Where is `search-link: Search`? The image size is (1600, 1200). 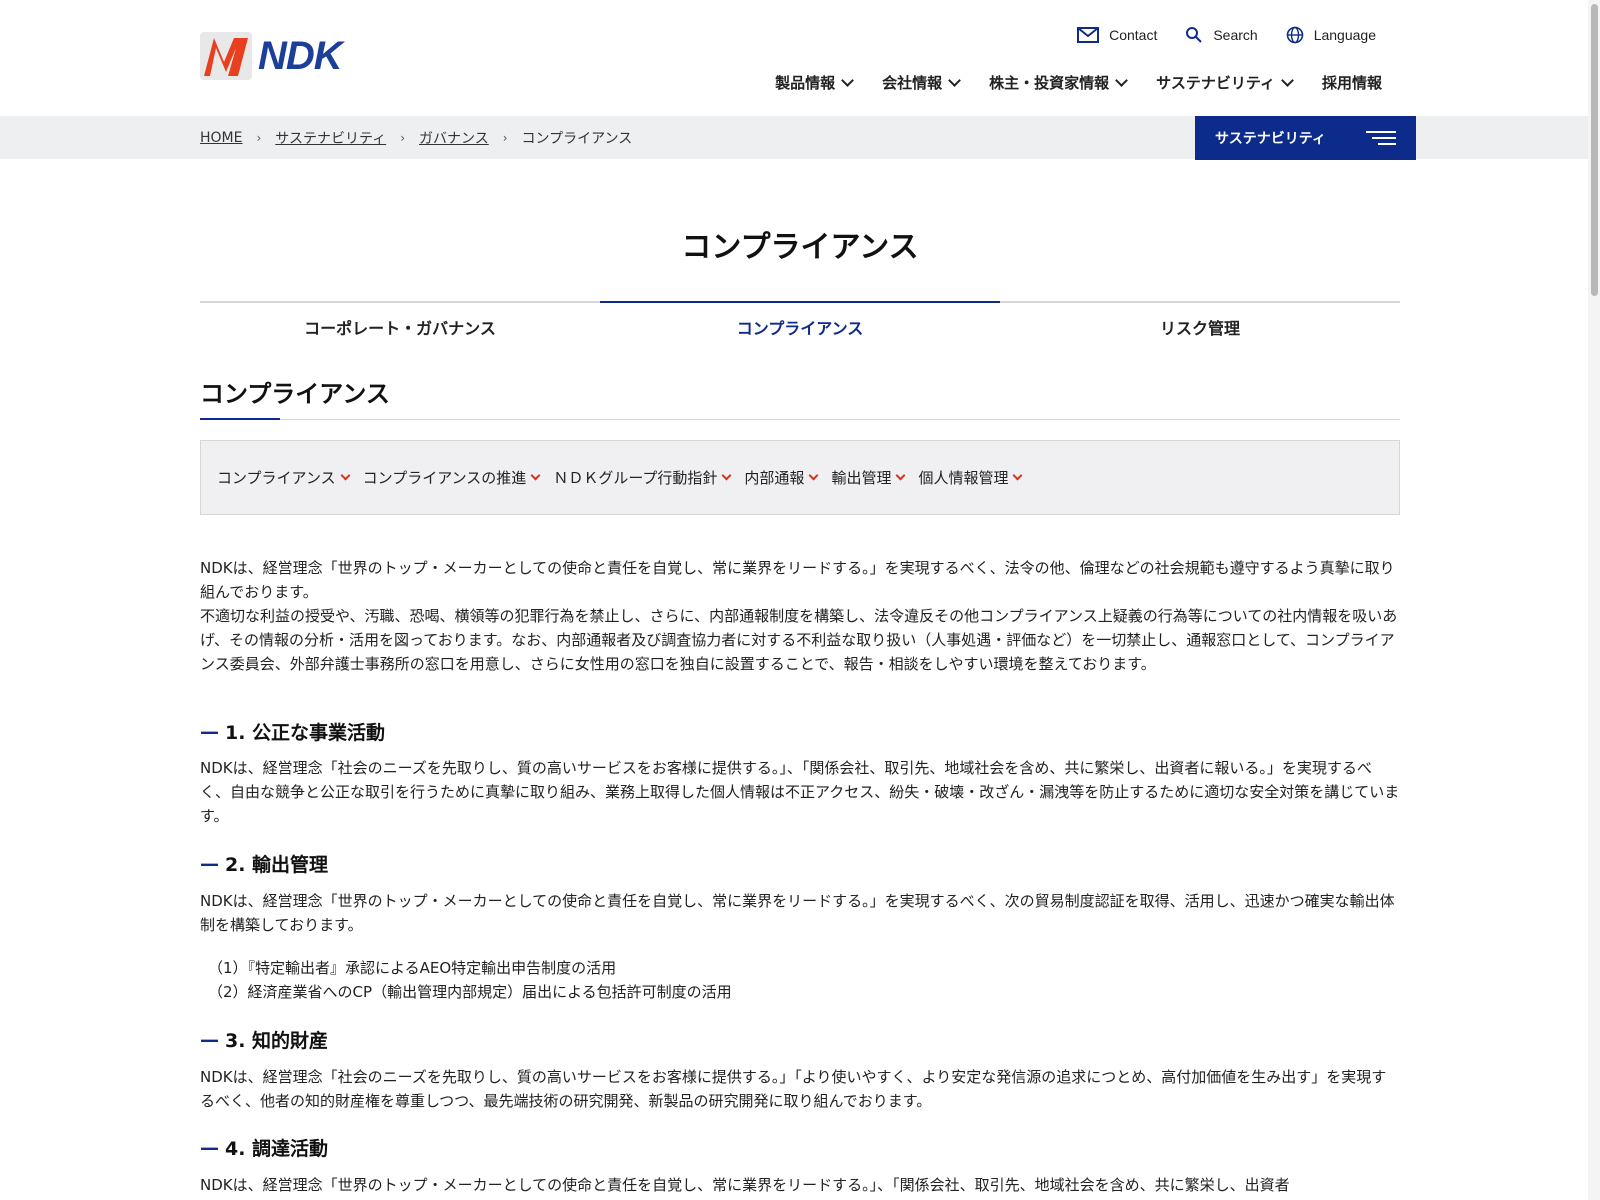 search-link: Search is located at coordinates (1221, 35).